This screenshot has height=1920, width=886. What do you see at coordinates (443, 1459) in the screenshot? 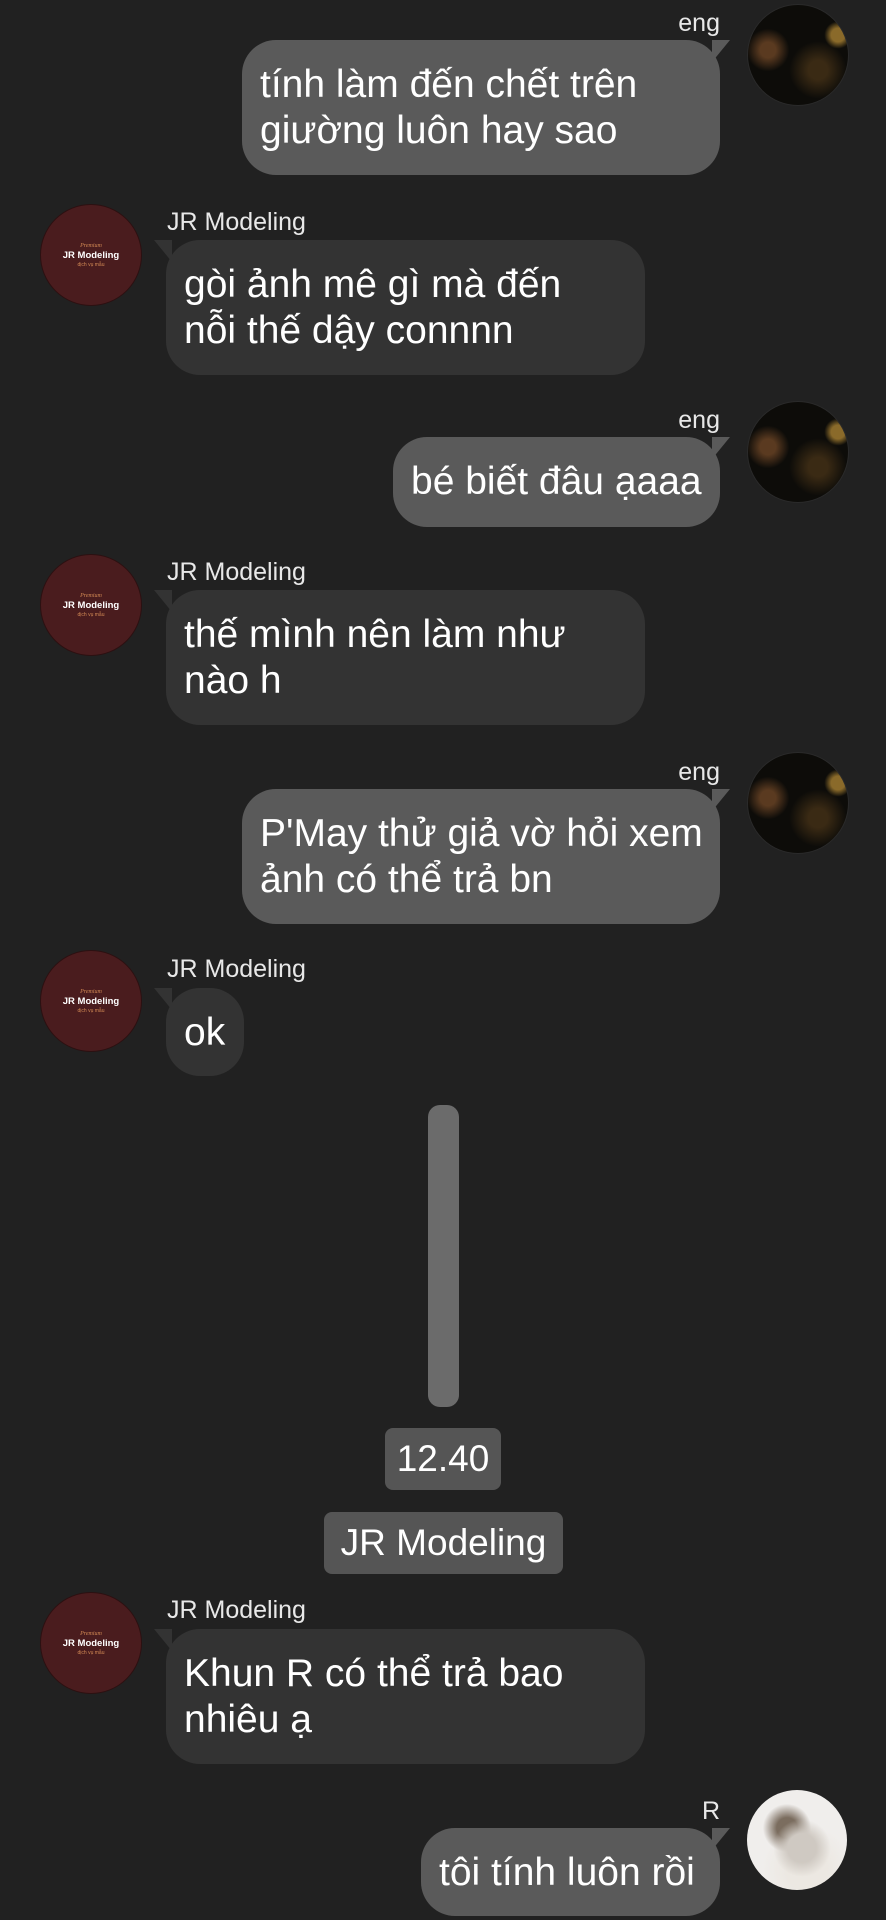
I see `time-pill: 12.40` at bounding box center [443, 1459].